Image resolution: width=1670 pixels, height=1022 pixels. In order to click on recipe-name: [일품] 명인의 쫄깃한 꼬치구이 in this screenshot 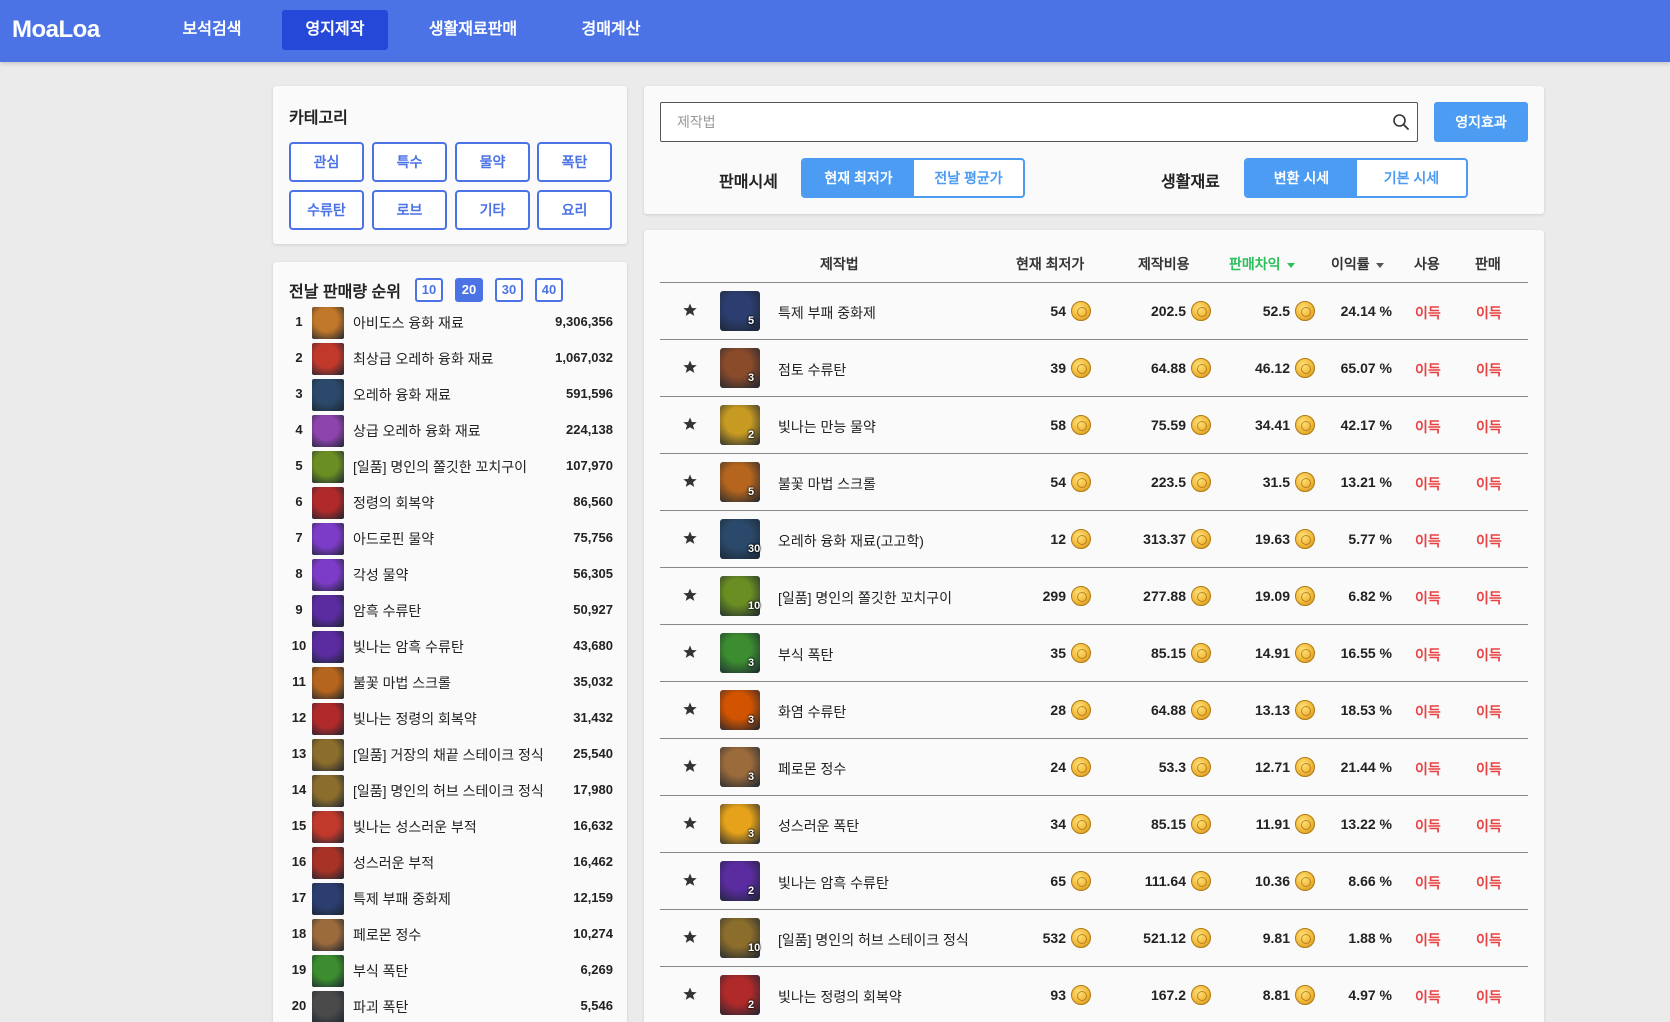, I will do `click(865, 598)`.